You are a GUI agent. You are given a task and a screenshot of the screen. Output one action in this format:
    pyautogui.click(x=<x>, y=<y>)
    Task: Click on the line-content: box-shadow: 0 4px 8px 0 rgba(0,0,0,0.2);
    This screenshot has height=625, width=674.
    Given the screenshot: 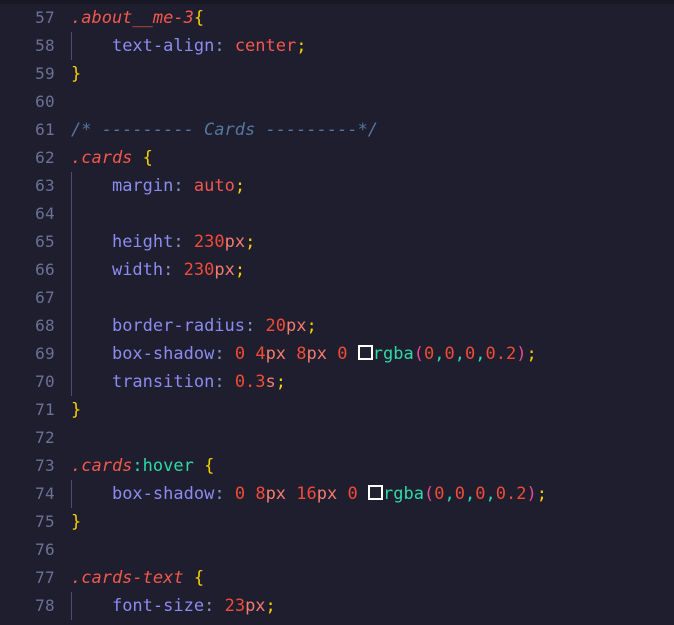 What is the action you would take?
    pyautogui.click(x=304, y=354)
    